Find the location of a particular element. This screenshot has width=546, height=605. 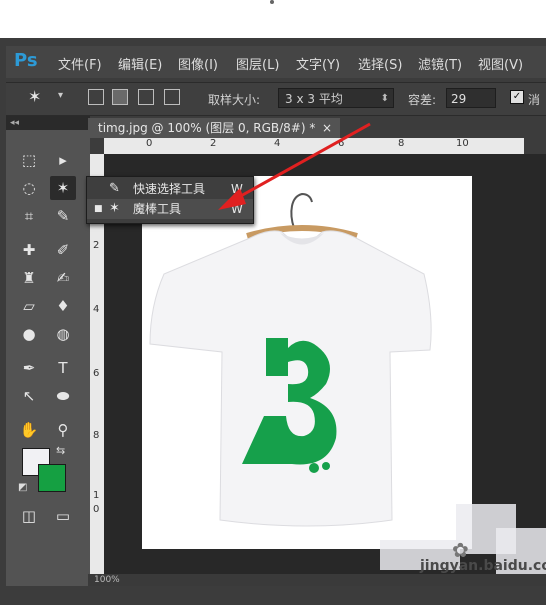

crop-tool-icon: ⌗ is located at coordinates (29, 216).